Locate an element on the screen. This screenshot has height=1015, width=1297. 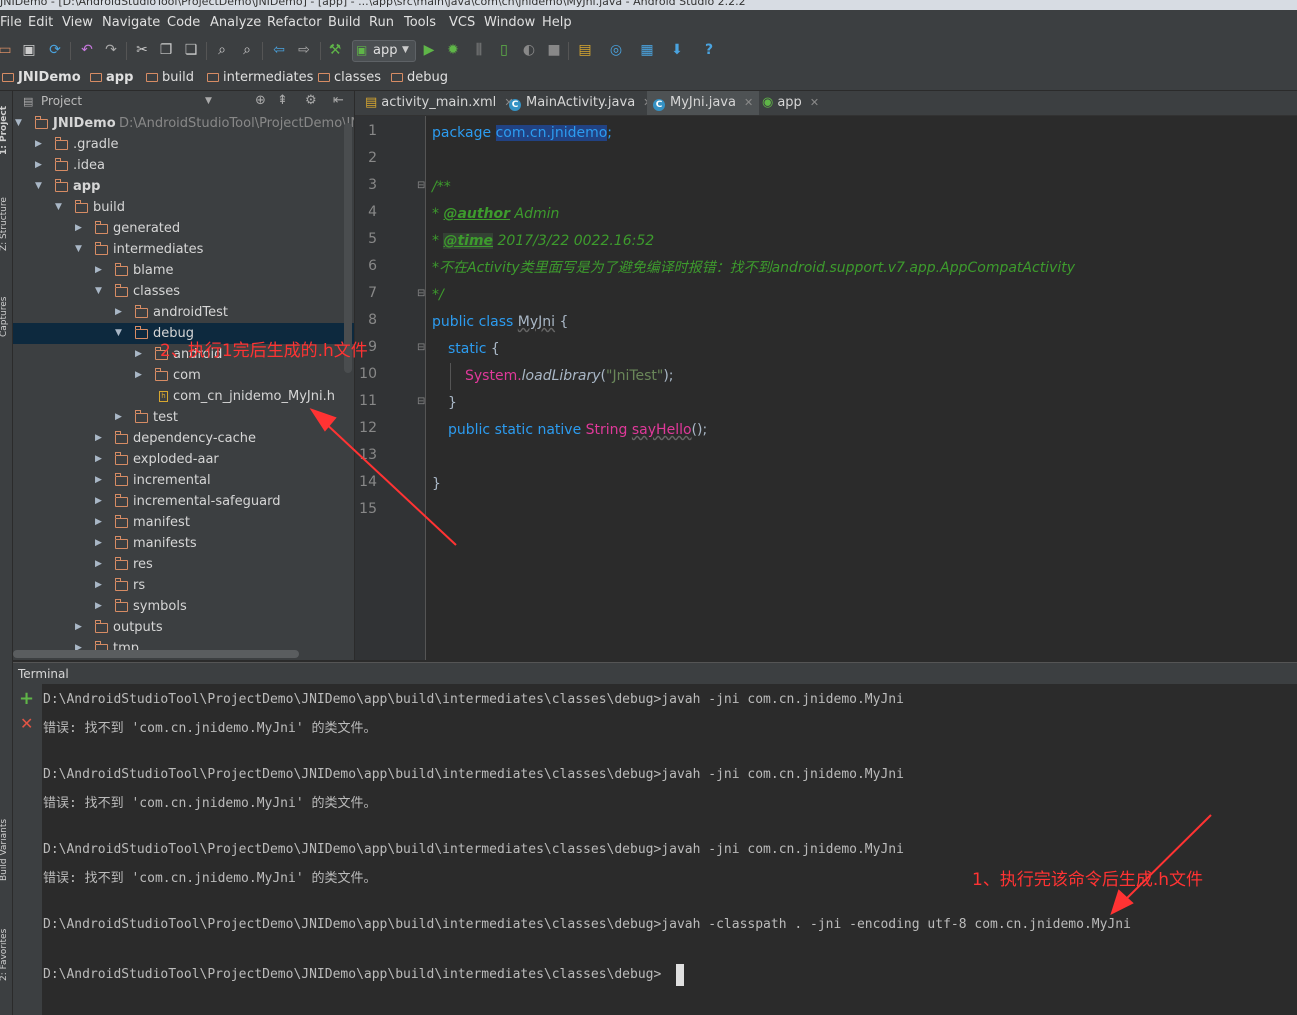
annotation-arrow-1-head is located at coordinates (1122, 902).